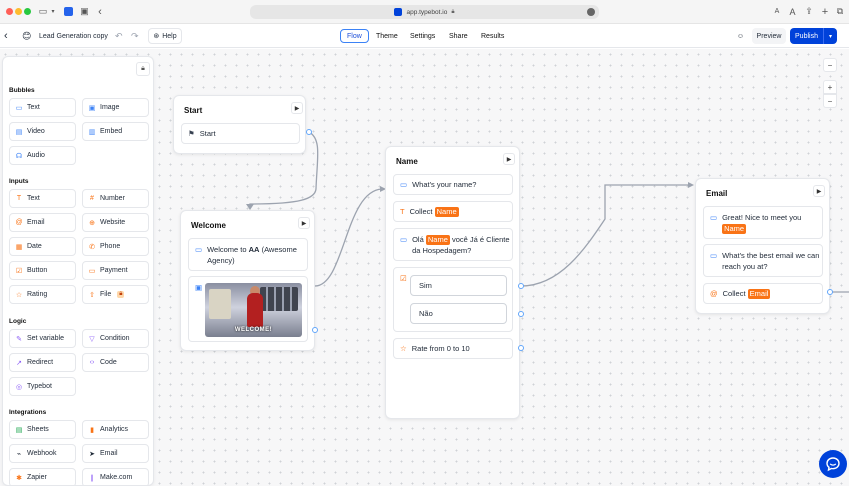  Describe the element at coordinates (253, 330) in the screenshot. I see `gif-caption: WELCOME!` at that location.